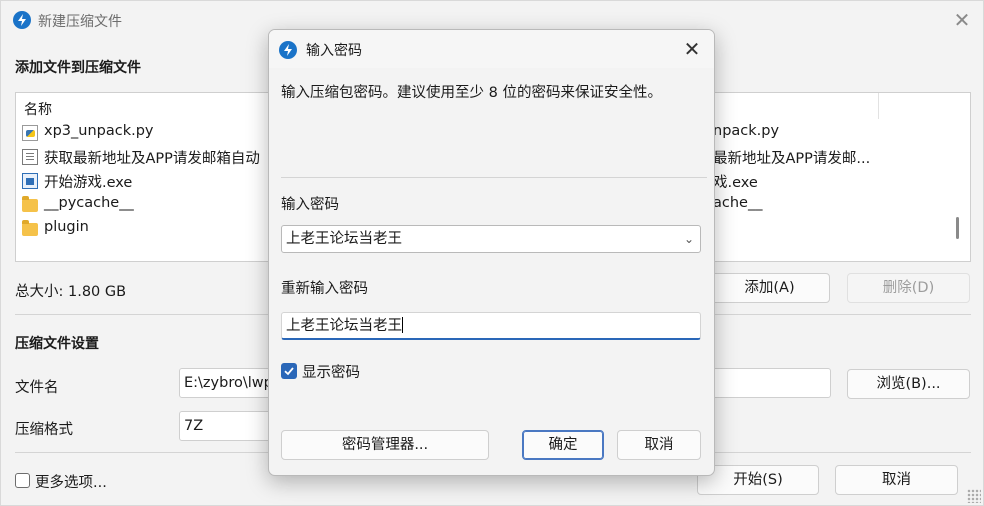 Image resolution: width=984 pixels, height=506 pixels. I want to click on column-separator, so click(878, 106).